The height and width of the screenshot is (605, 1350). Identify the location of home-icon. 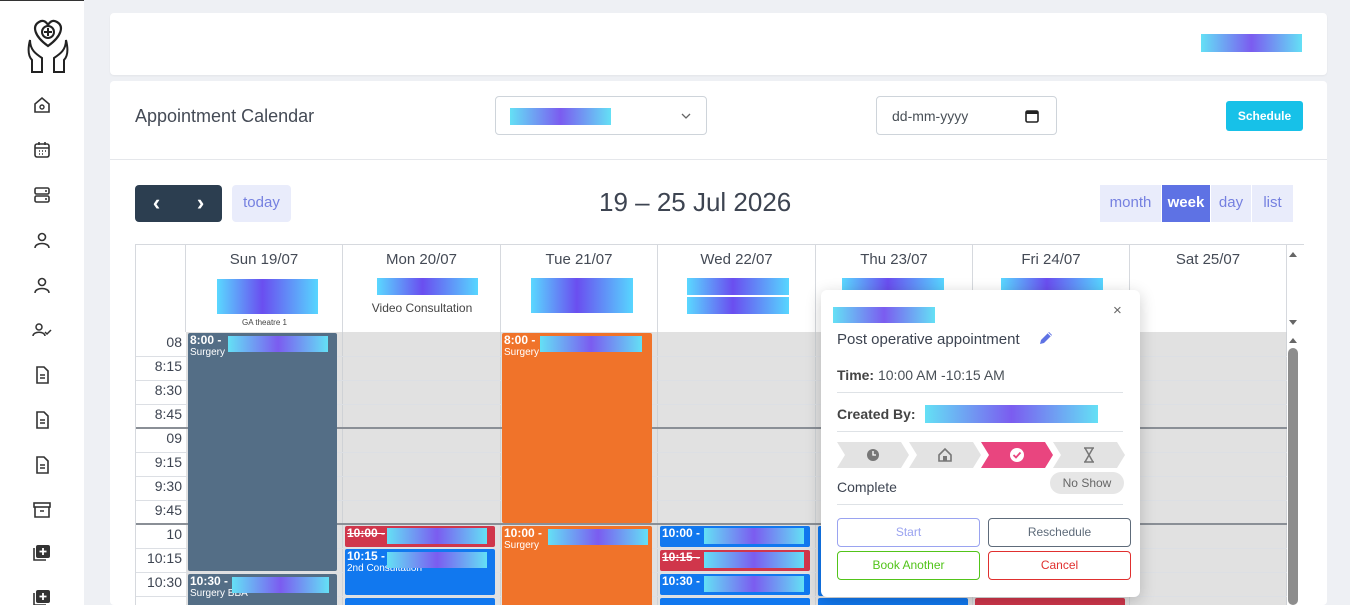
(42, 105).